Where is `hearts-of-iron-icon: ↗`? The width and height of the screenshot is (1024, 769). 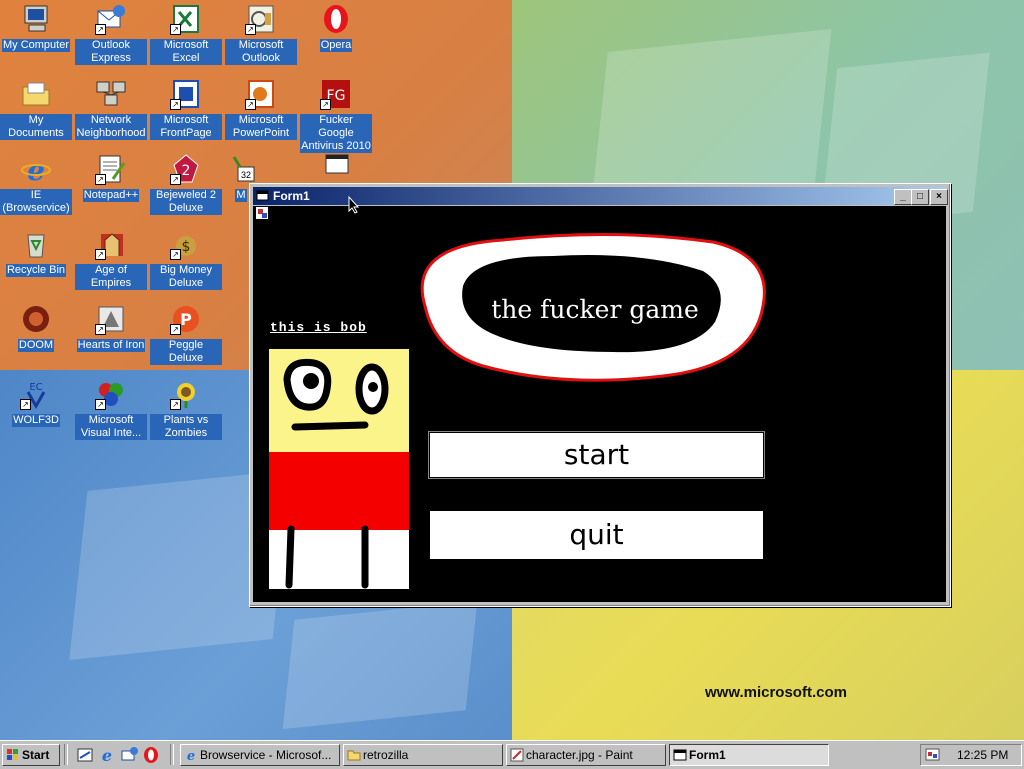 hearts-of-iron-icon: ↗ is located at coordinates (111, 319).